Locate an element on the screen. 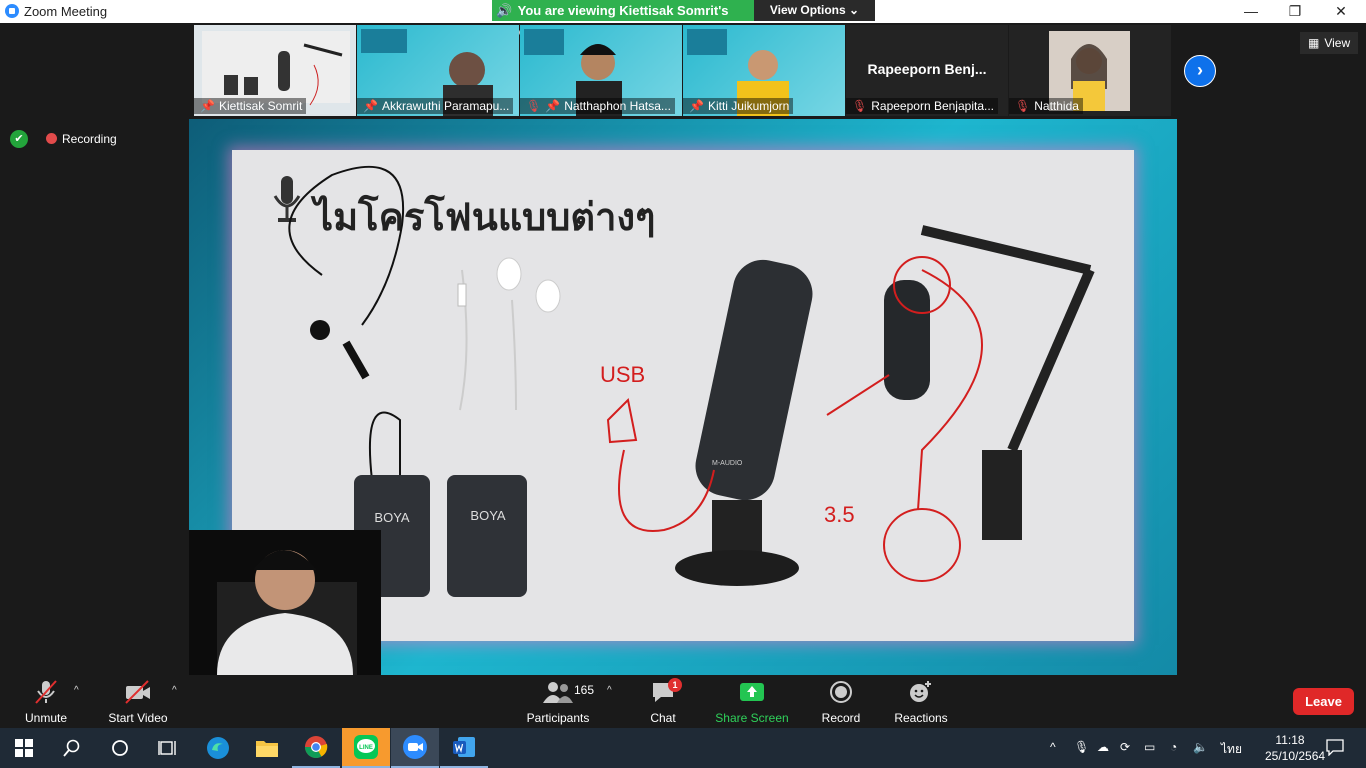 The height and width of the screenshot is (768, 1366). thumbnail-kitti: 📌 Kitti Juikumjorn is located at coordinates (764, 70).